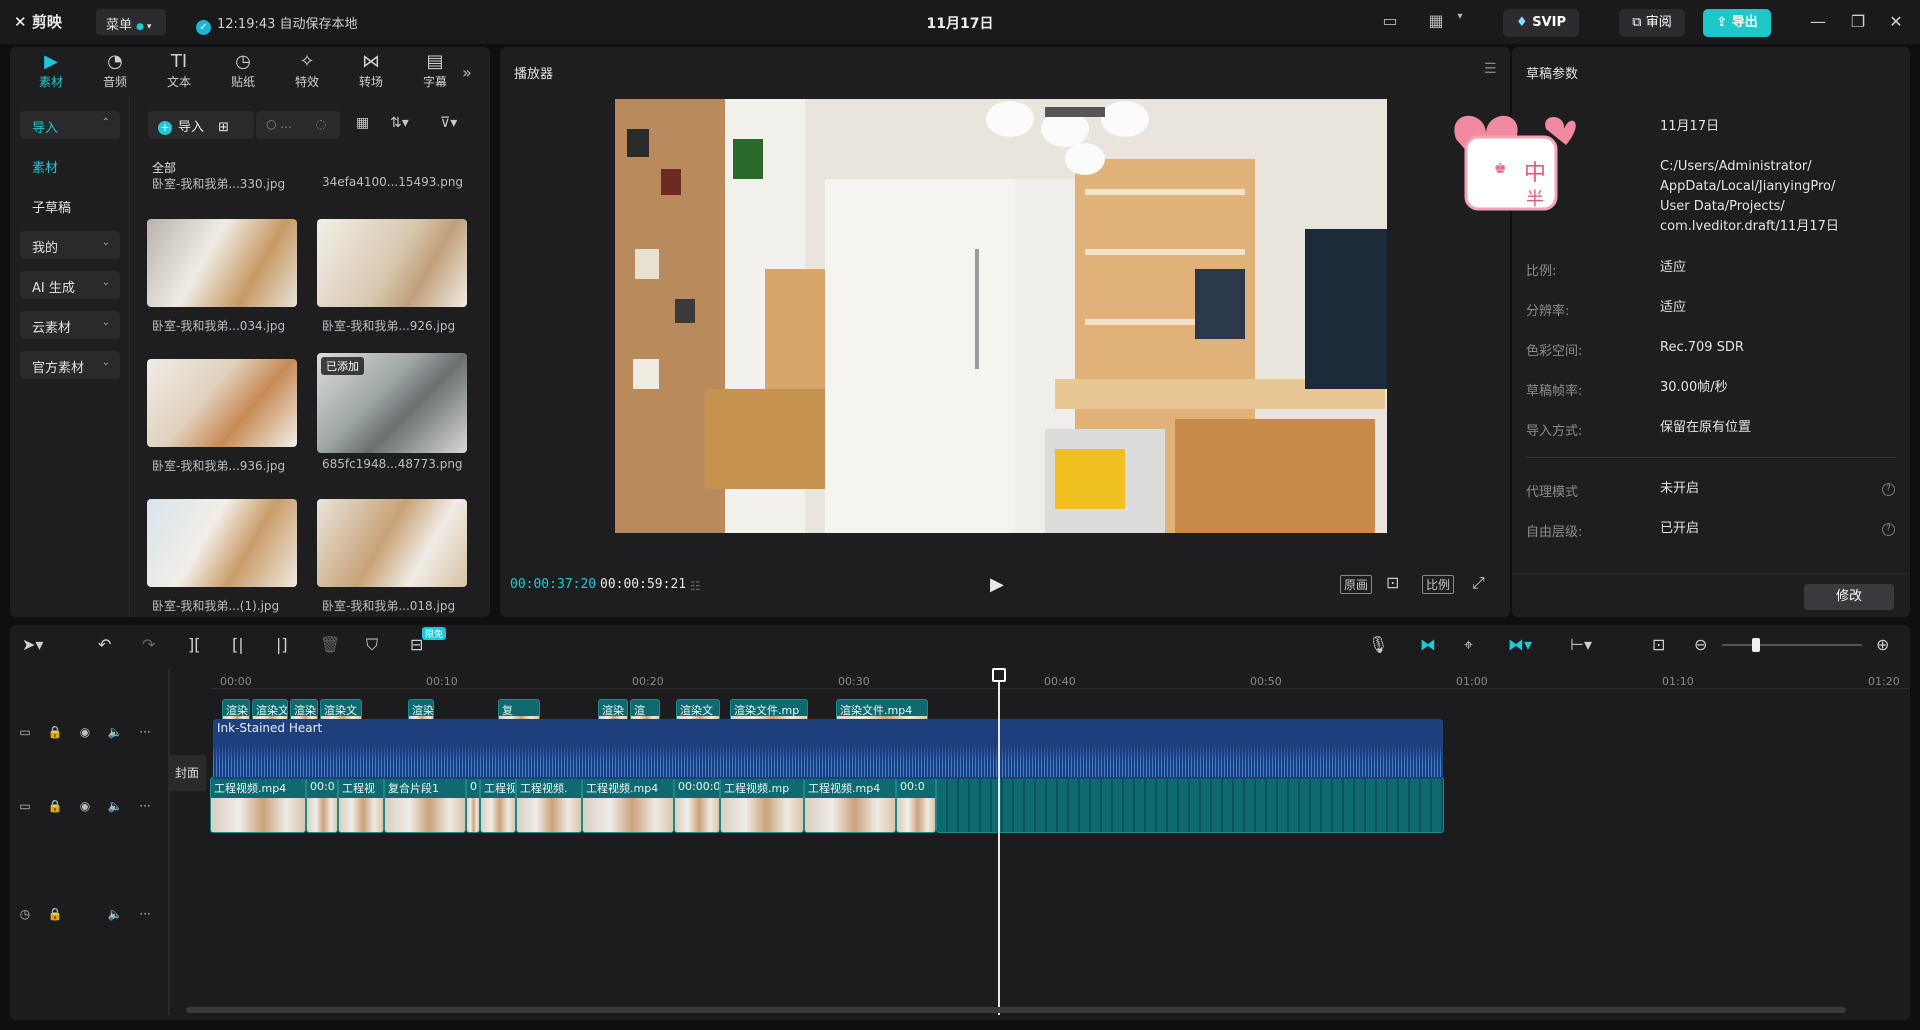  Describe the element at coordinates (1436, 22) in the screenshot. I see `layout-icon: ▦` at that location.